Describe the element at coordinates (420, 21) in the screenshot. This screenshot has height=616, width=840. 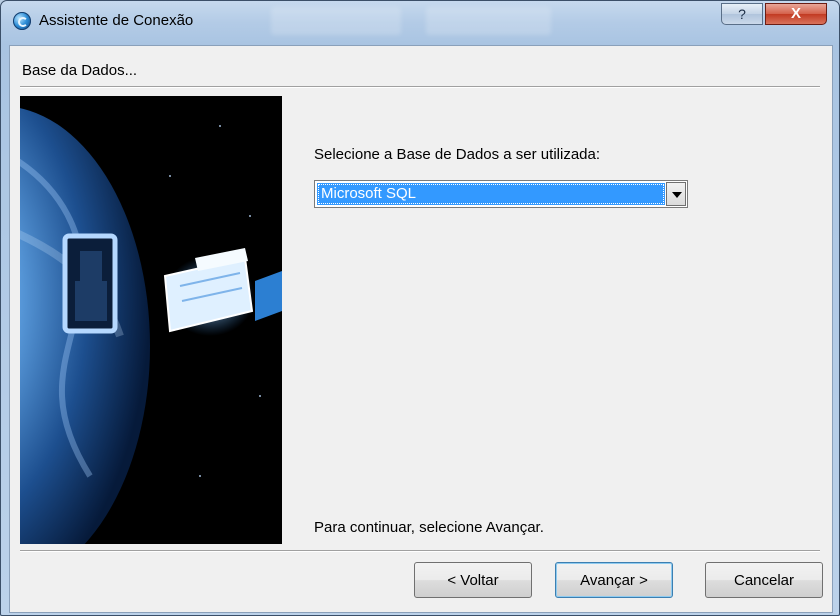
I see `title-bar: Assistente de Conexão ? X` at that location.